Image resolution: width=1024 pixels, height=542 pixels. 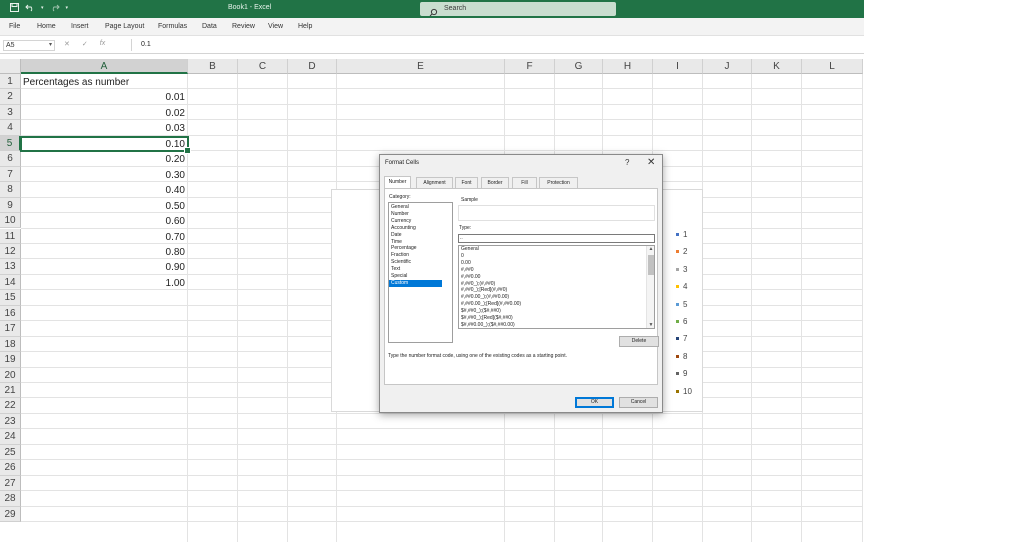 What do you see at coordinates (104, 283) in the screenshot?
I see `cell-a14: 1.00` at bounding box center [104, 283].